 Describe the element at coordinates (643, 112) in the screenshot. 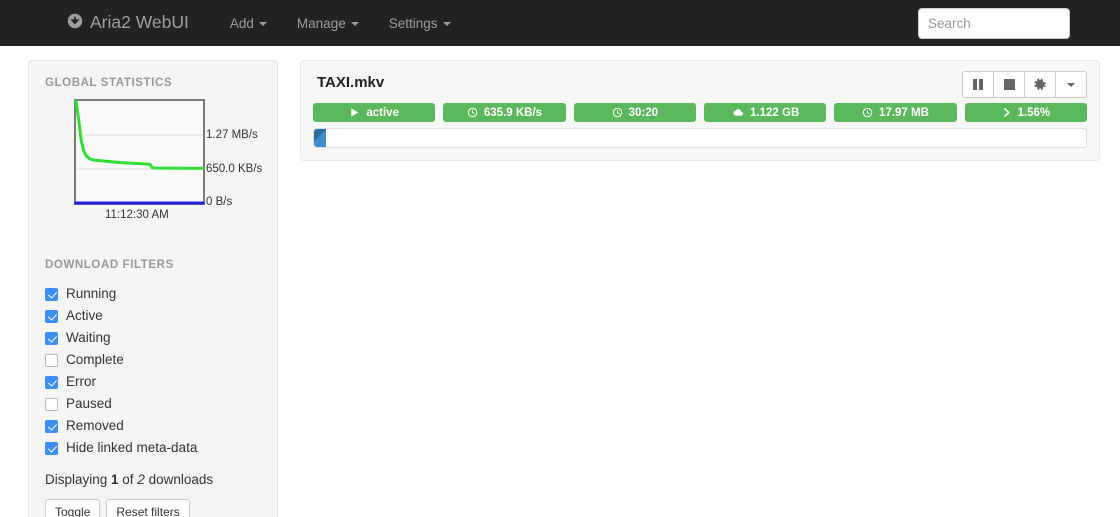

I see `badge-eta-label: 30:20` at that location.